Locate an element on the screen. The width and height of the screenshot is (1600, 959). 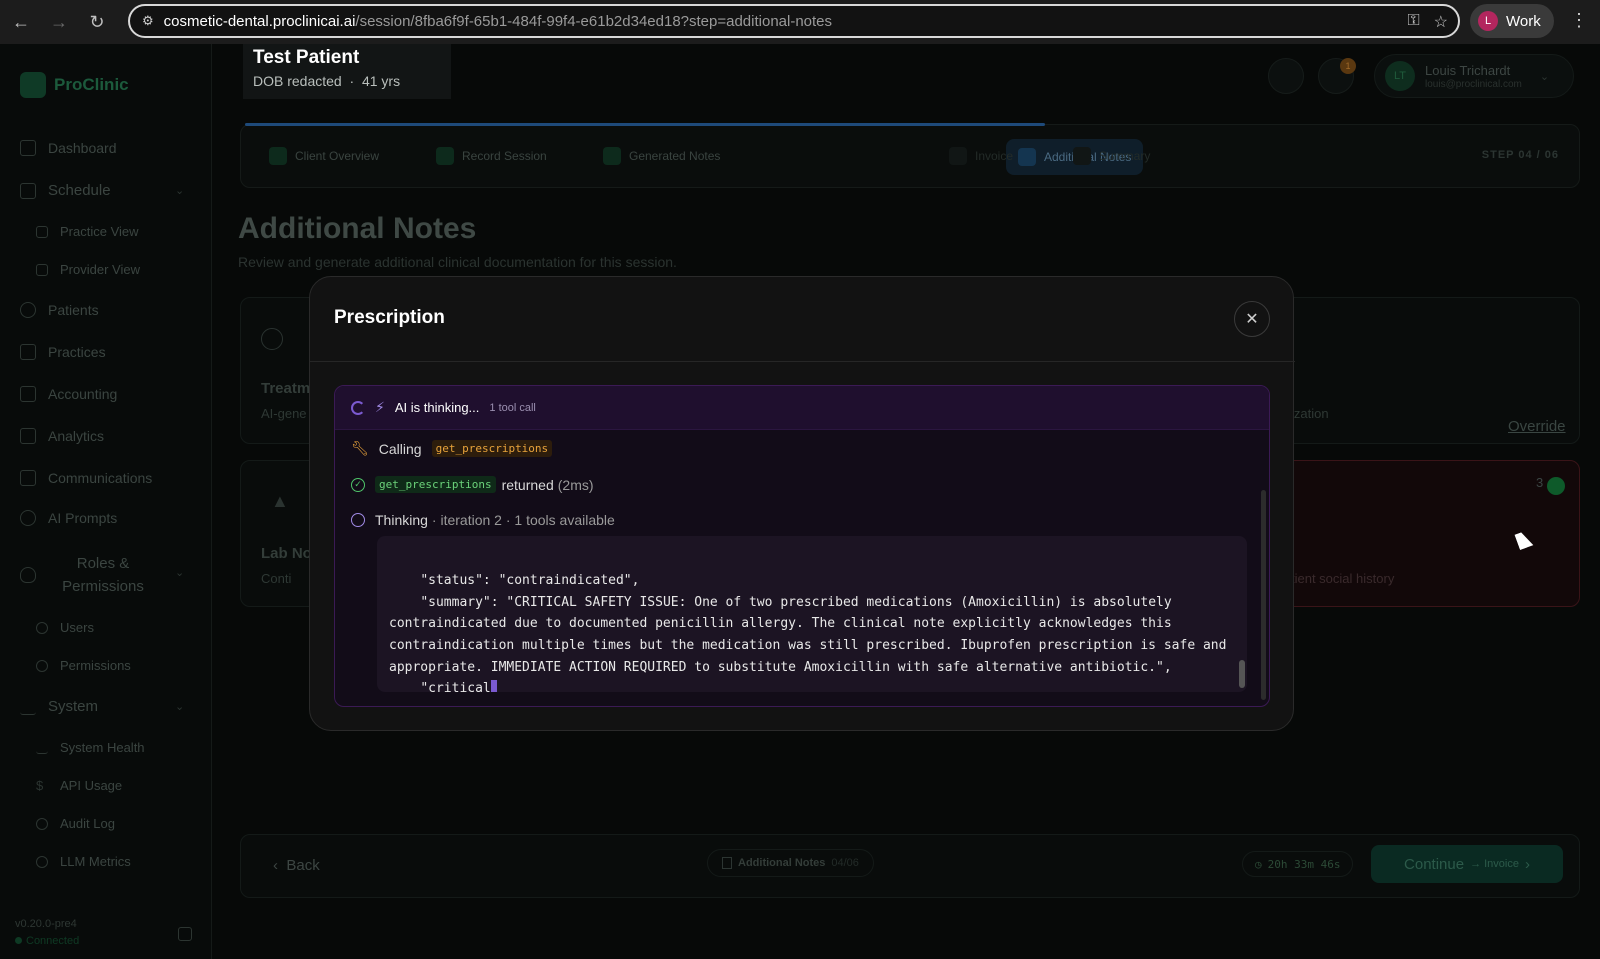
profile-button: L Work is located at coordinates (1512, 21).